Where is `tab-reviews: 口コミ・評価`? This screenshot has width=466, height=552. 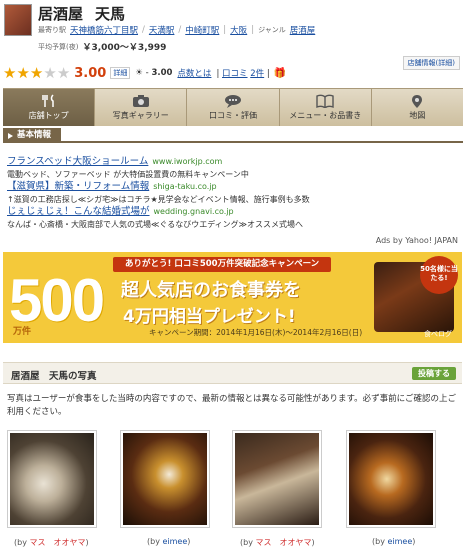
tab-reviews: 口コミ・評価 is located at coordinates (233, 107).